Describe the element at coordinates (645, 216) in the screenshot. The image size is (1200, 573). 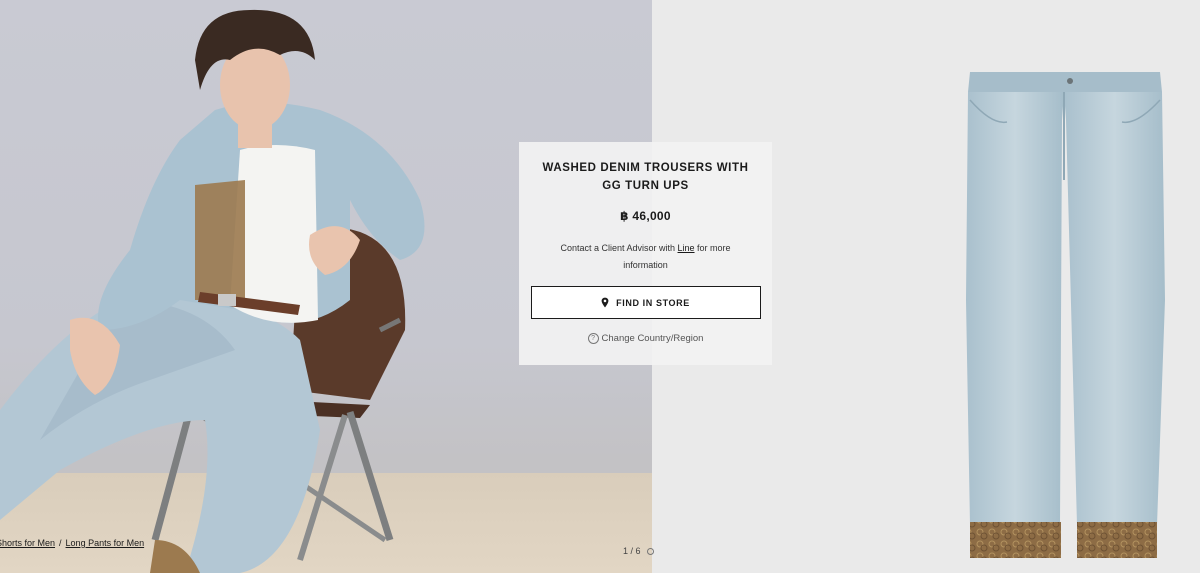
I see `product-price: ฿ 46,000` at that location.